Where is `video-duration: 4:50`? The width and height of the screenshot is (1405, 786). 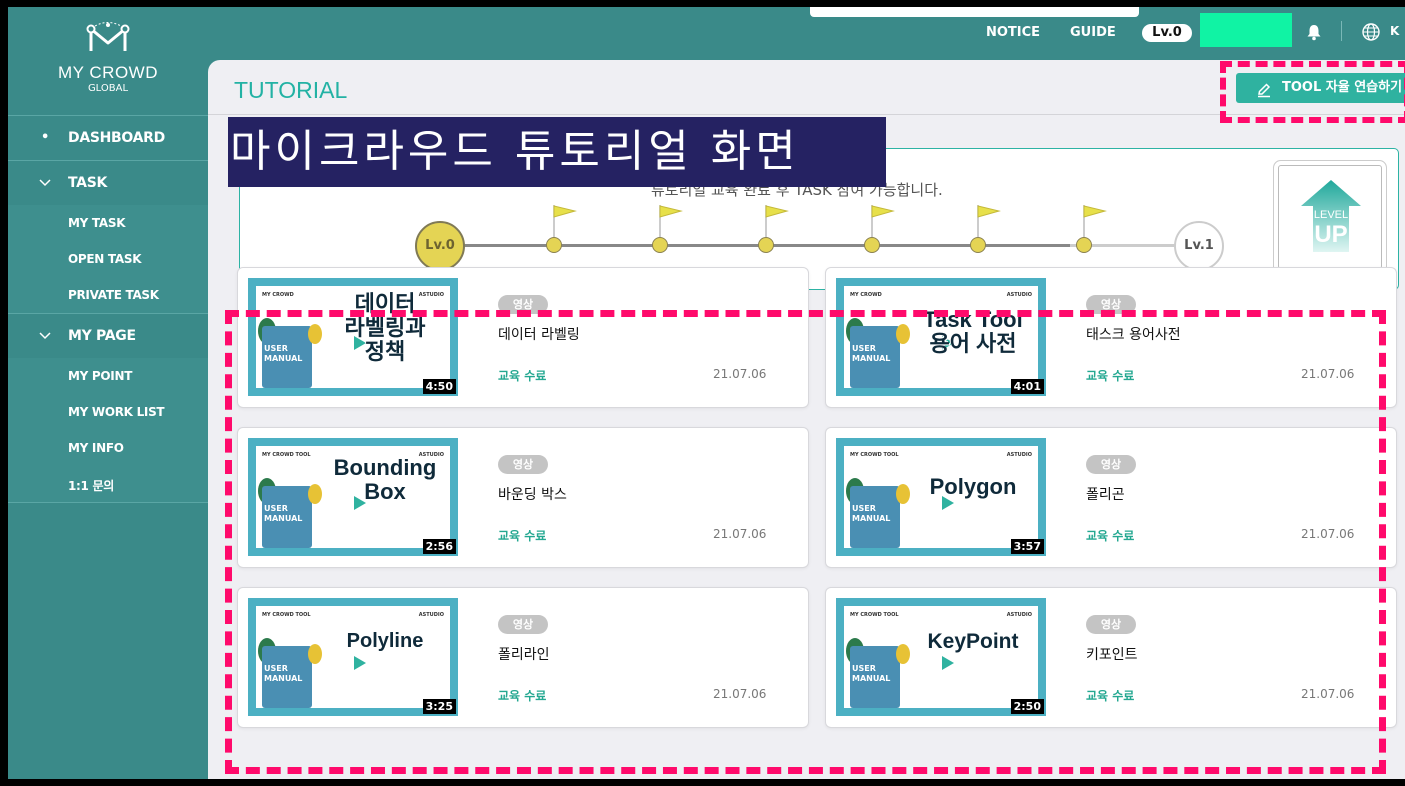
video-duration: 4:50 is located at coordinates (439, 386).